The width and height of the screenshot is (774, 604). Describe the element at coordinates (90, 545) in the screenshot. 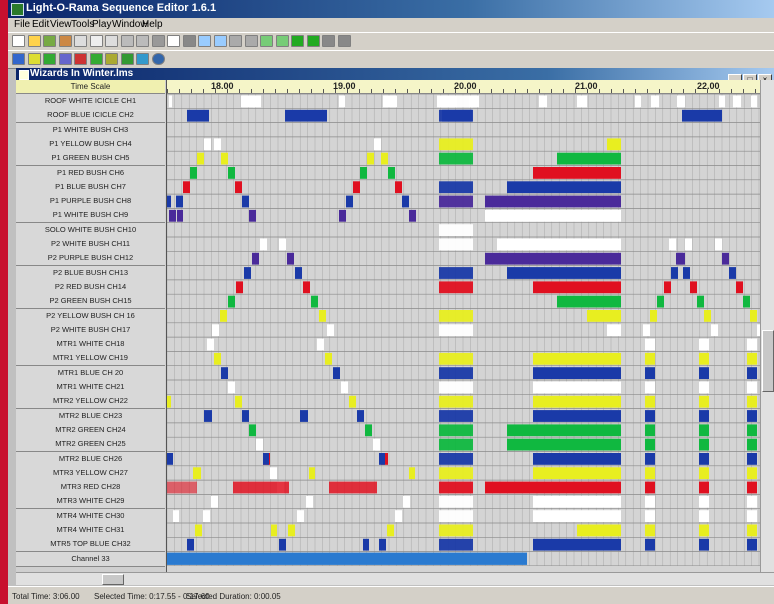

I see `channel-label: MTR5 TOP BLUE CH32` at that location.